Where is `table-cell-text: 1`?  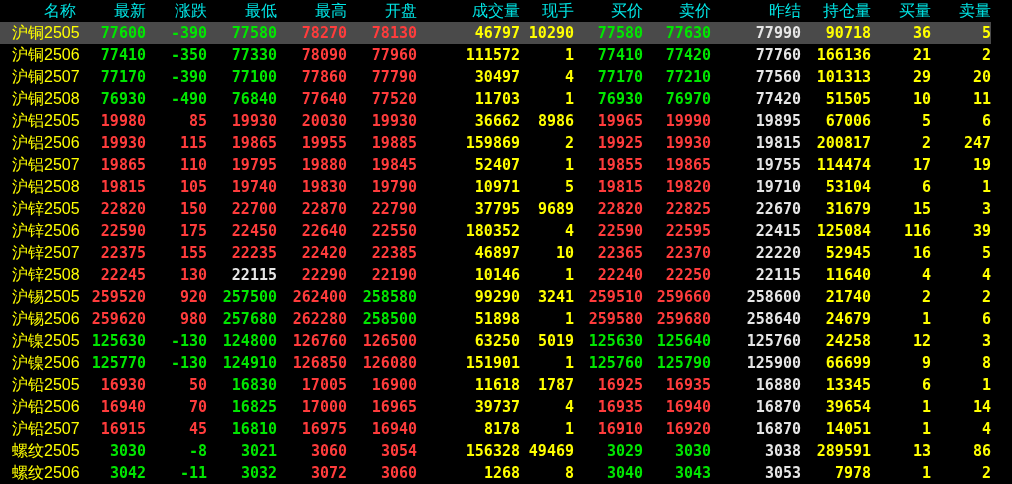 table-cell-text: 1 is located at coordinates (568, 165).